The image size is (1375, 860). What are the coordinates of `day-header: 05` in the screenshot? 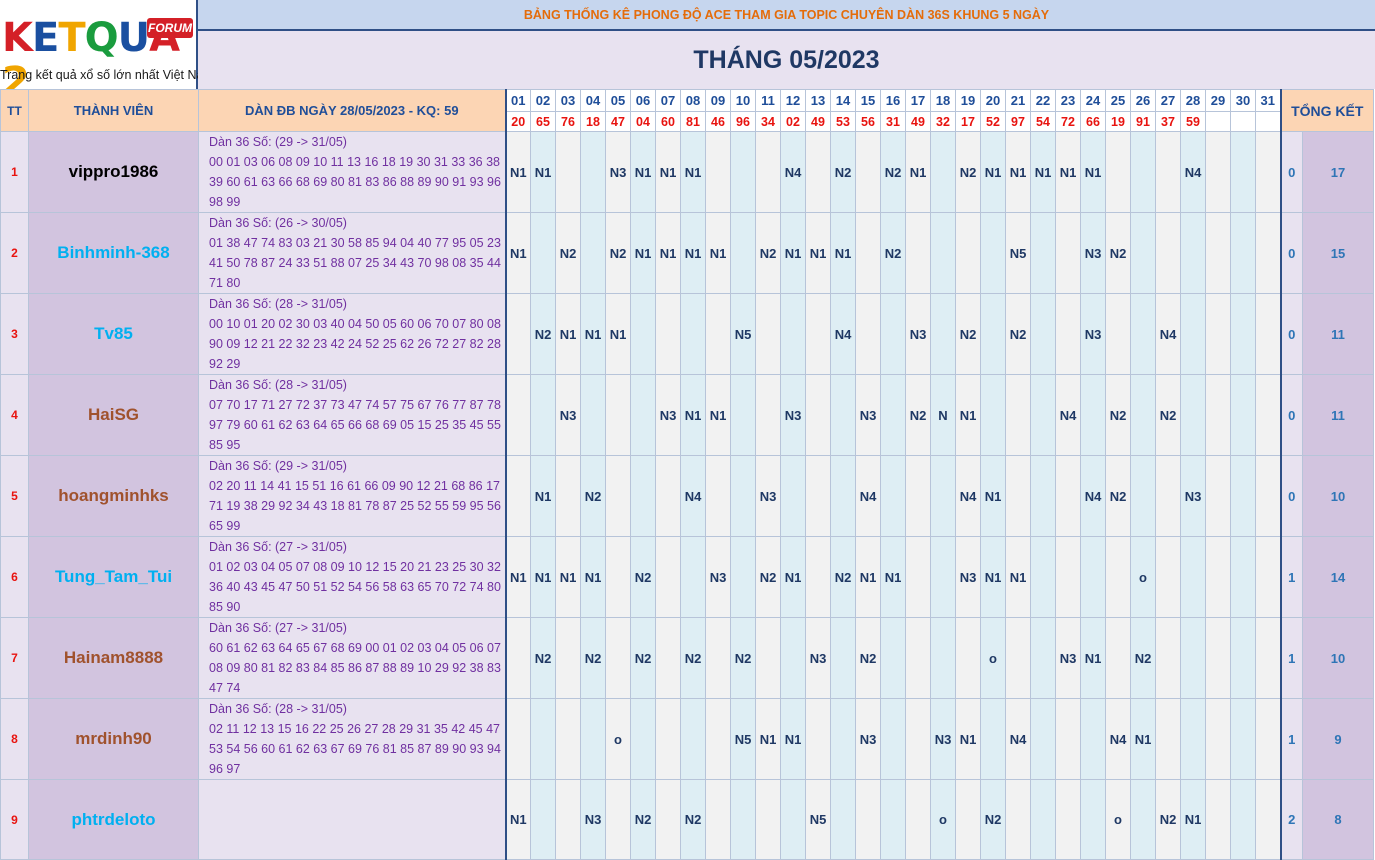 It's located at (618, 100).